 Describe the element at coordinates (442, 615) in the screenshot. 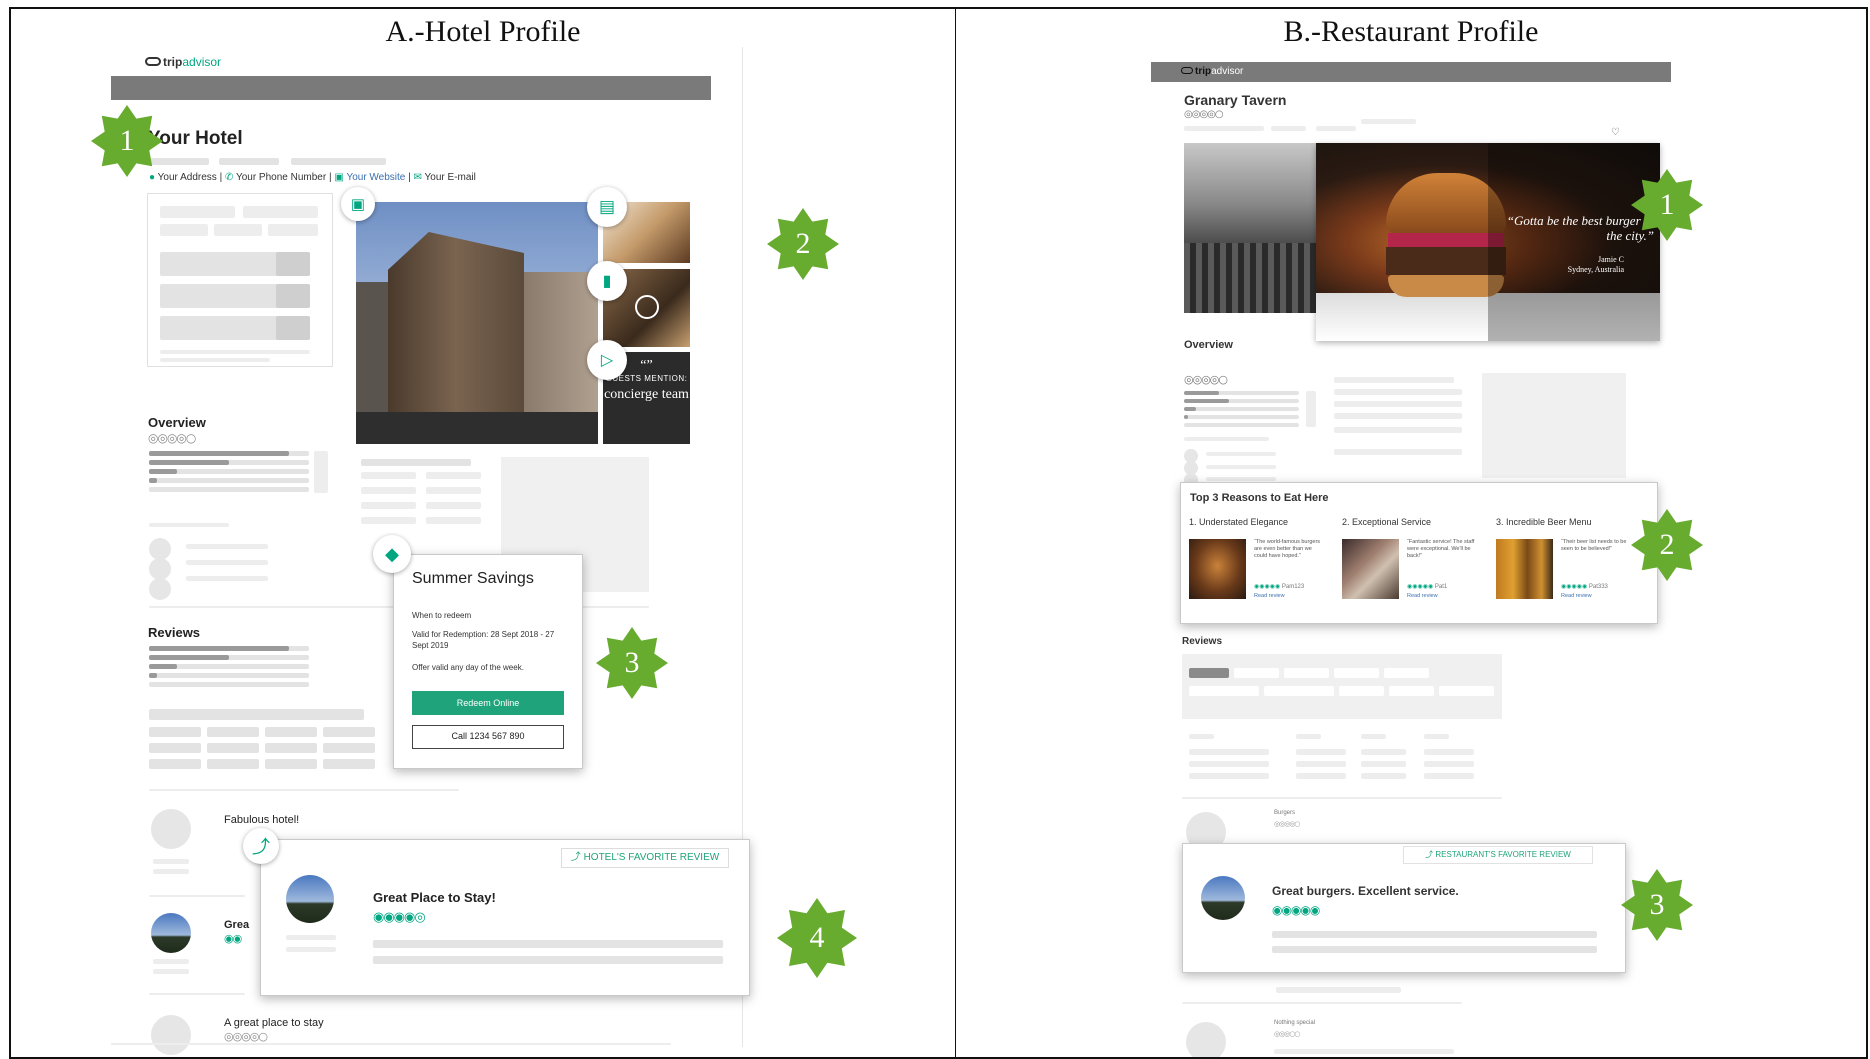

I see `offer-when-label: When to redeem` at that location.